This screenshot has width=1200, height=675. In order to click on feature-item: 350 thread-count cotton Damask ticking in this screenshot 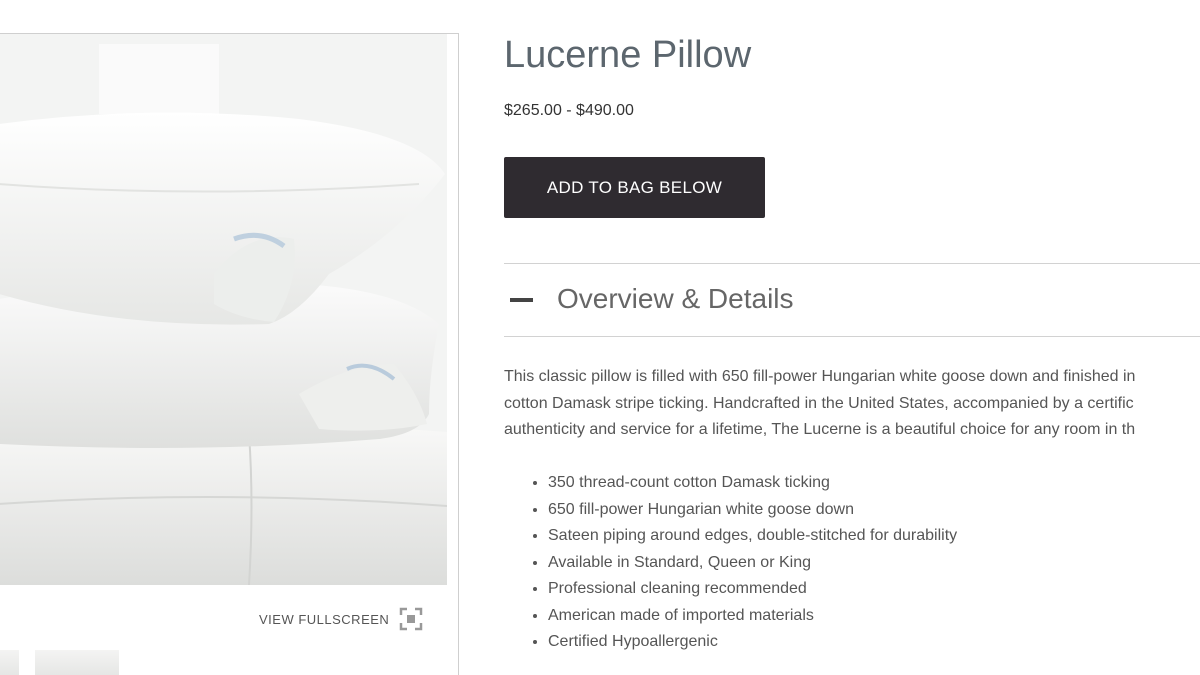, I will do `click(752, 483)`.